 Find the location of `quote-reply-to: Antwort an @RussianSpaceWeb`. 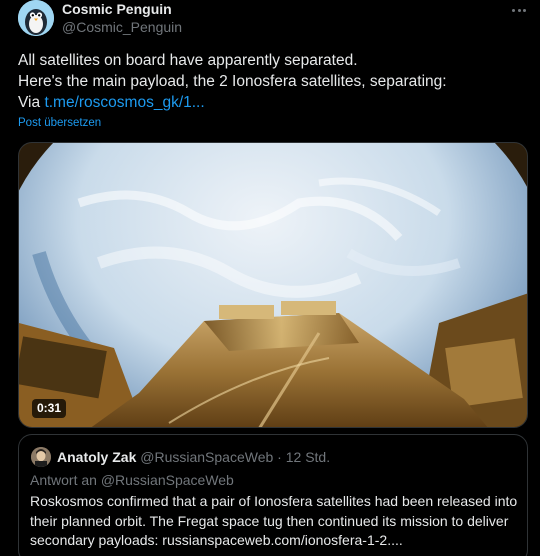

quote-reply-to: Antwort an @RussianSpaceWeb is located at coordinates (132, 480).